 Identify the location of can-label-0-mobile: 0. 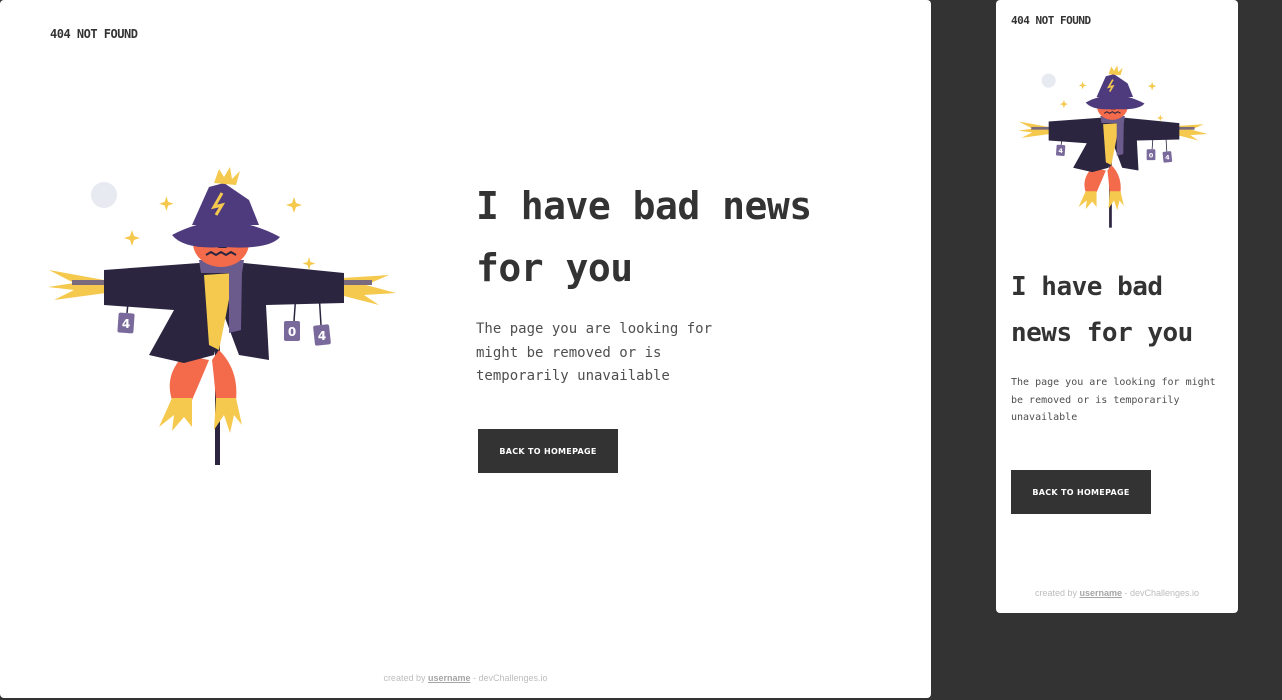
(1151, 155).